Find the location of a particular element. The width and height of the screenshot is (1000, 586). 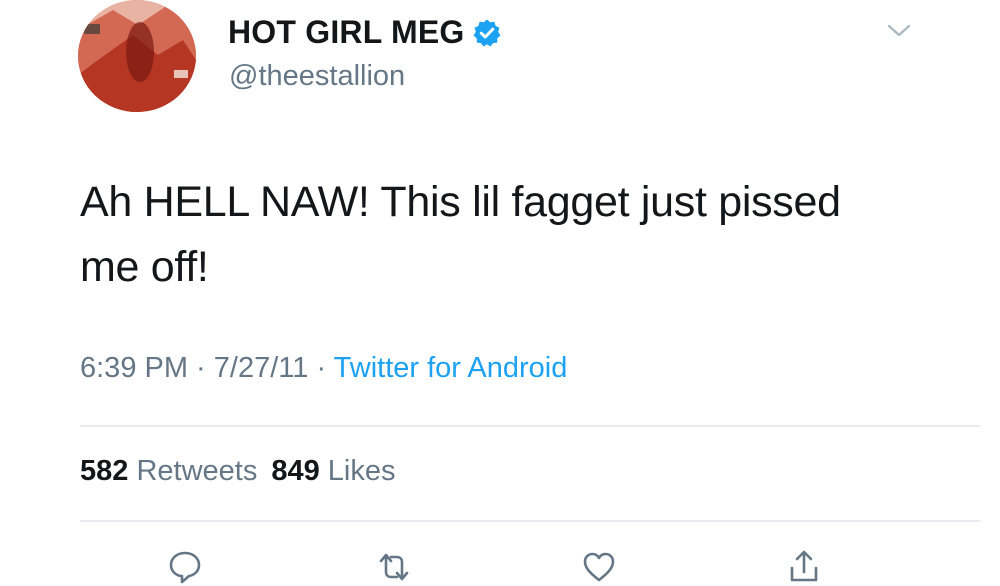

retweet-button is located at coordinates (394, 565).